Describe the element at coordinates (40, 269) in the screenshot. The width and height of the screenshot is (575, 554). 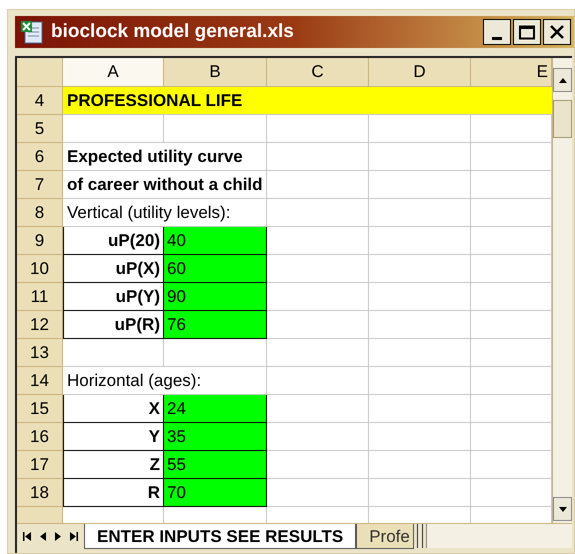
I see `row-header: 10` at that location.